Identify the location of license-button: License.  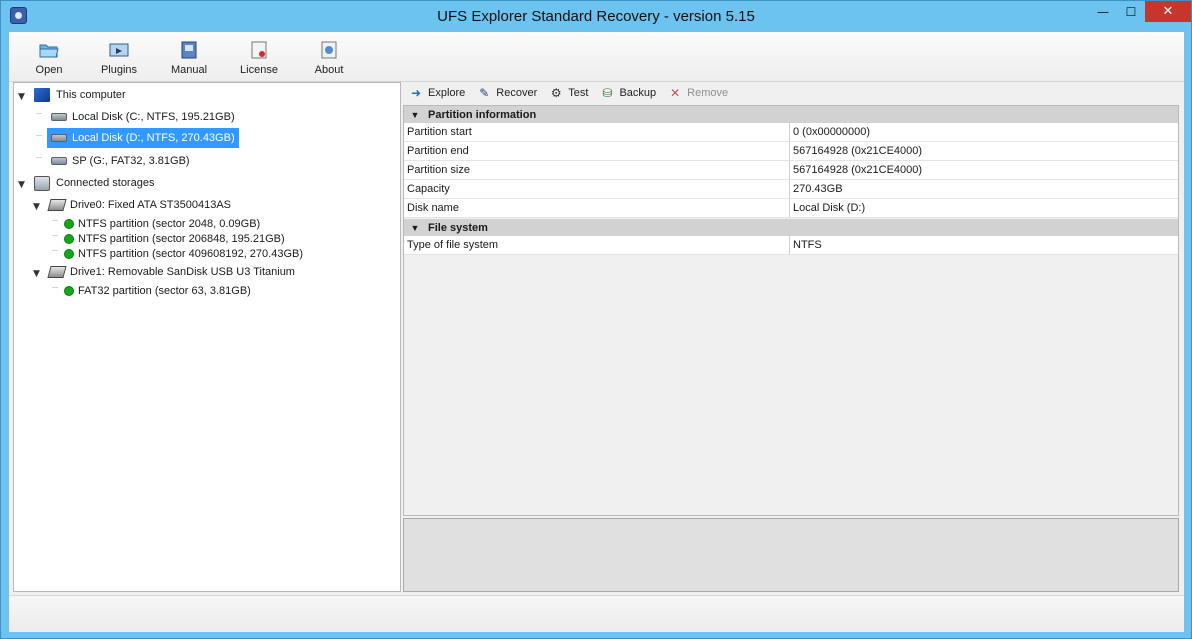
(259, 58).